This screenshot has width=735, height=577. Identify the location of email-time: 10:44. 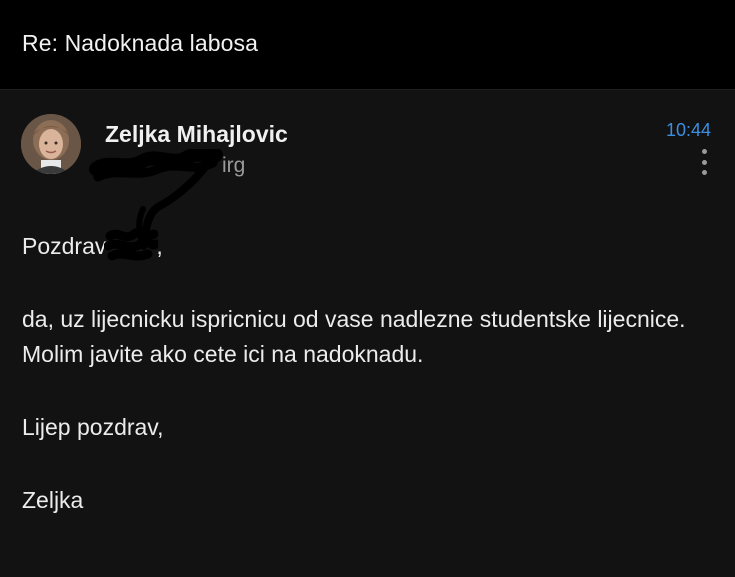
(688, 130).